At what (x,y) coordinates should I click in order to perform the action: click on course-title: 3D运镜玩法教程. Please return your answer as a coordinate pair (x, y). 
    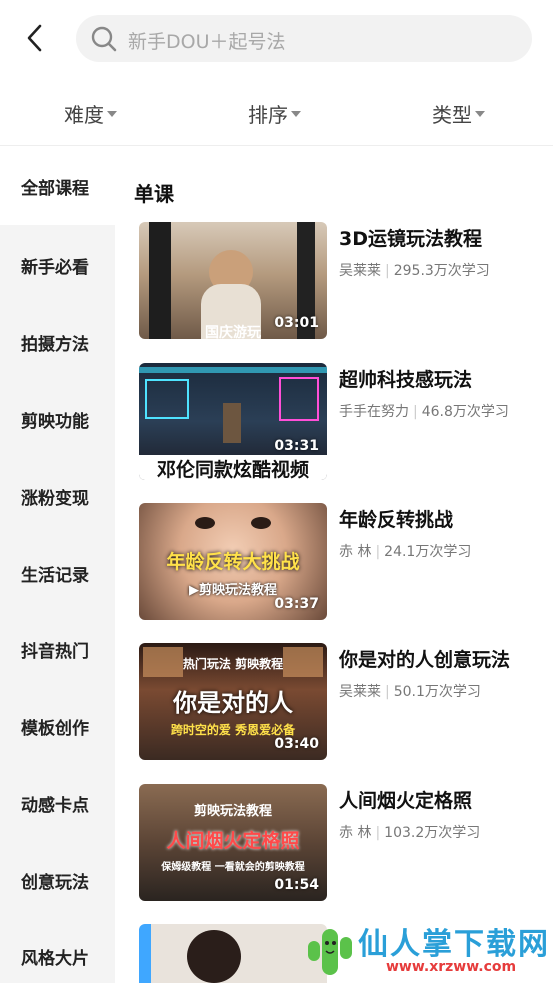
    Looking at the image, I should click on (410, 239).